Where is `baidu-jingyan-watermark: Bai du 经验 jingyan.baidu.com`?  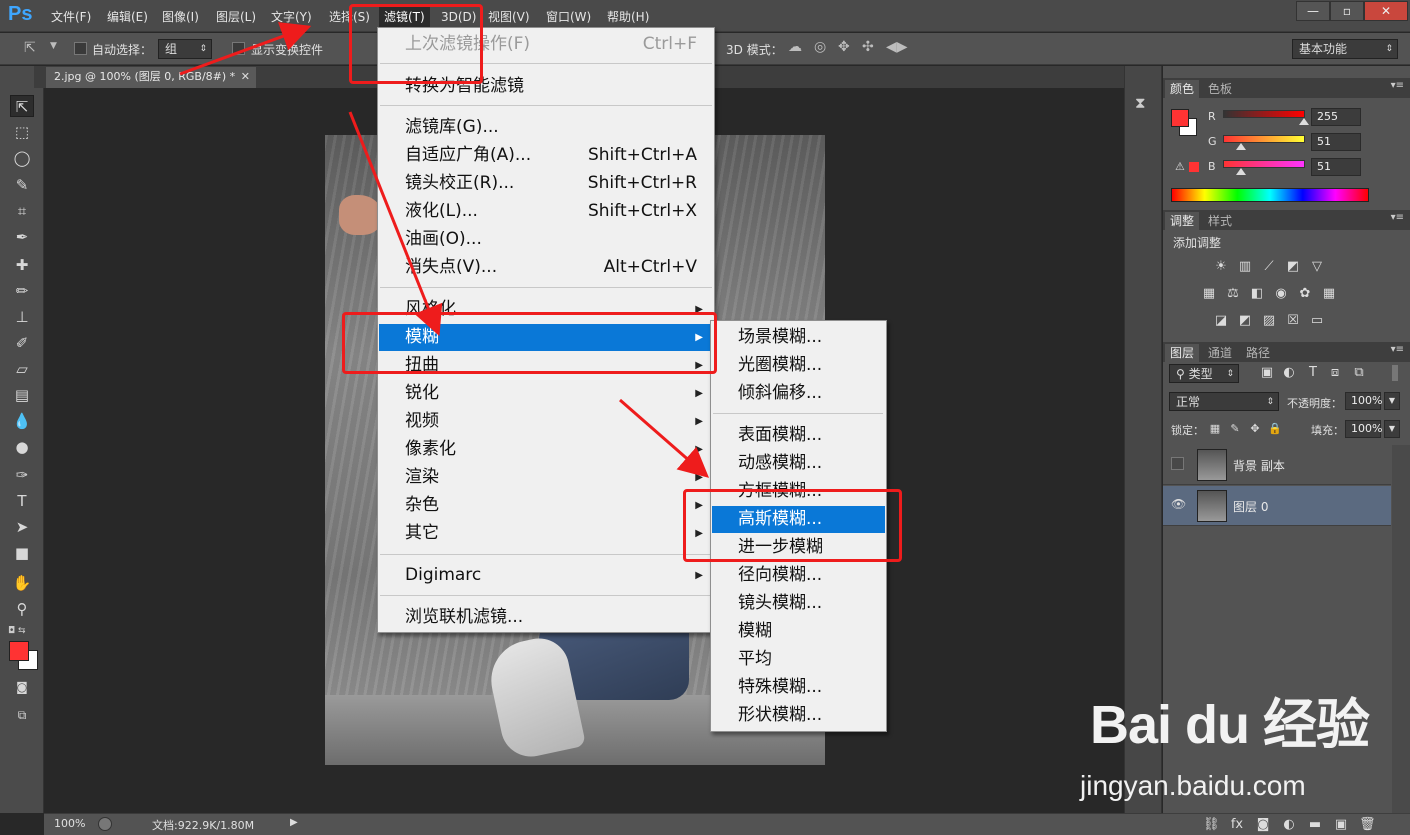 baidu-jingyan-watermark: Bai du 经验 jingyan.baidu.com is located at coordinates (1230, 742).